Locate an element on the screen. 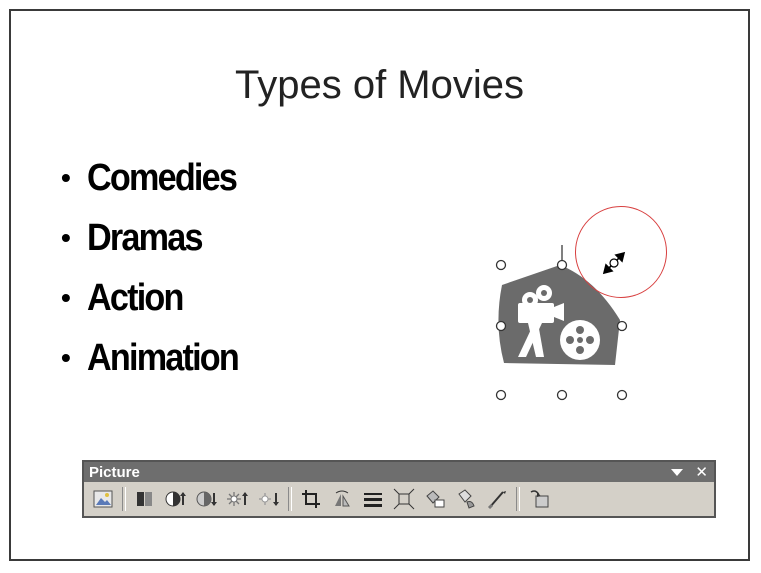 This screenshot has width=761, height=573. bullet-text: Dramas is located at coordinates (145, 238).